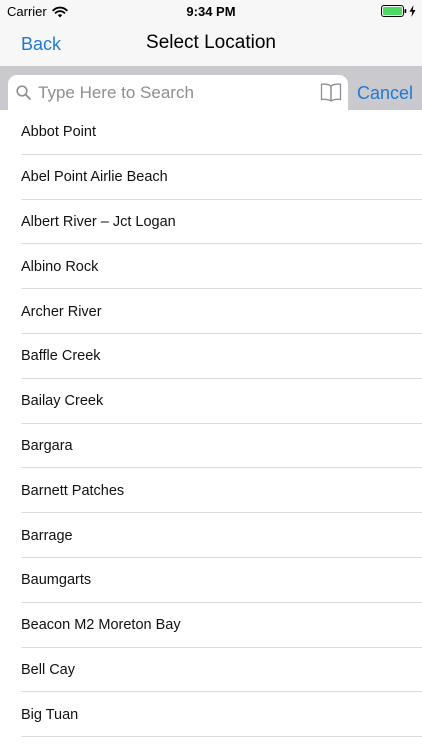  What do you see at coordinates (211, 625) in the screenshot?
I see `list-item: Beacon M2 Moreton Bay` at bounding box center [211, 625].